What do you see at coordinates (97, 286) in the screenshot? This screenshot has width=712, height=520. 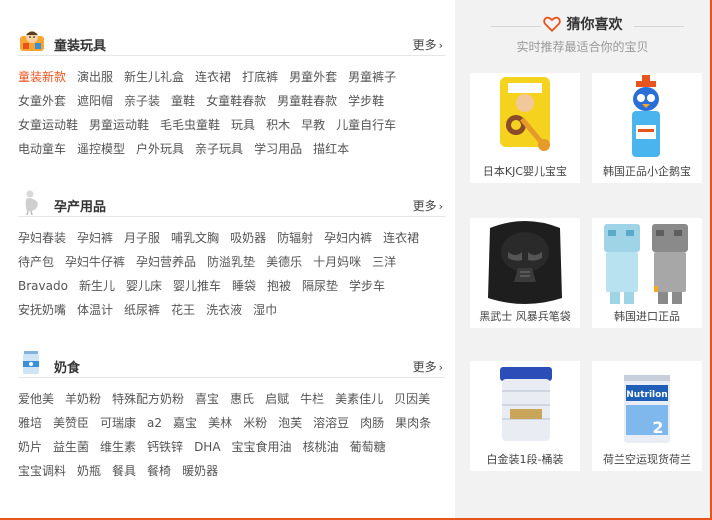 I see `category-tag: 新生儿` at bounding box center [97, 286].